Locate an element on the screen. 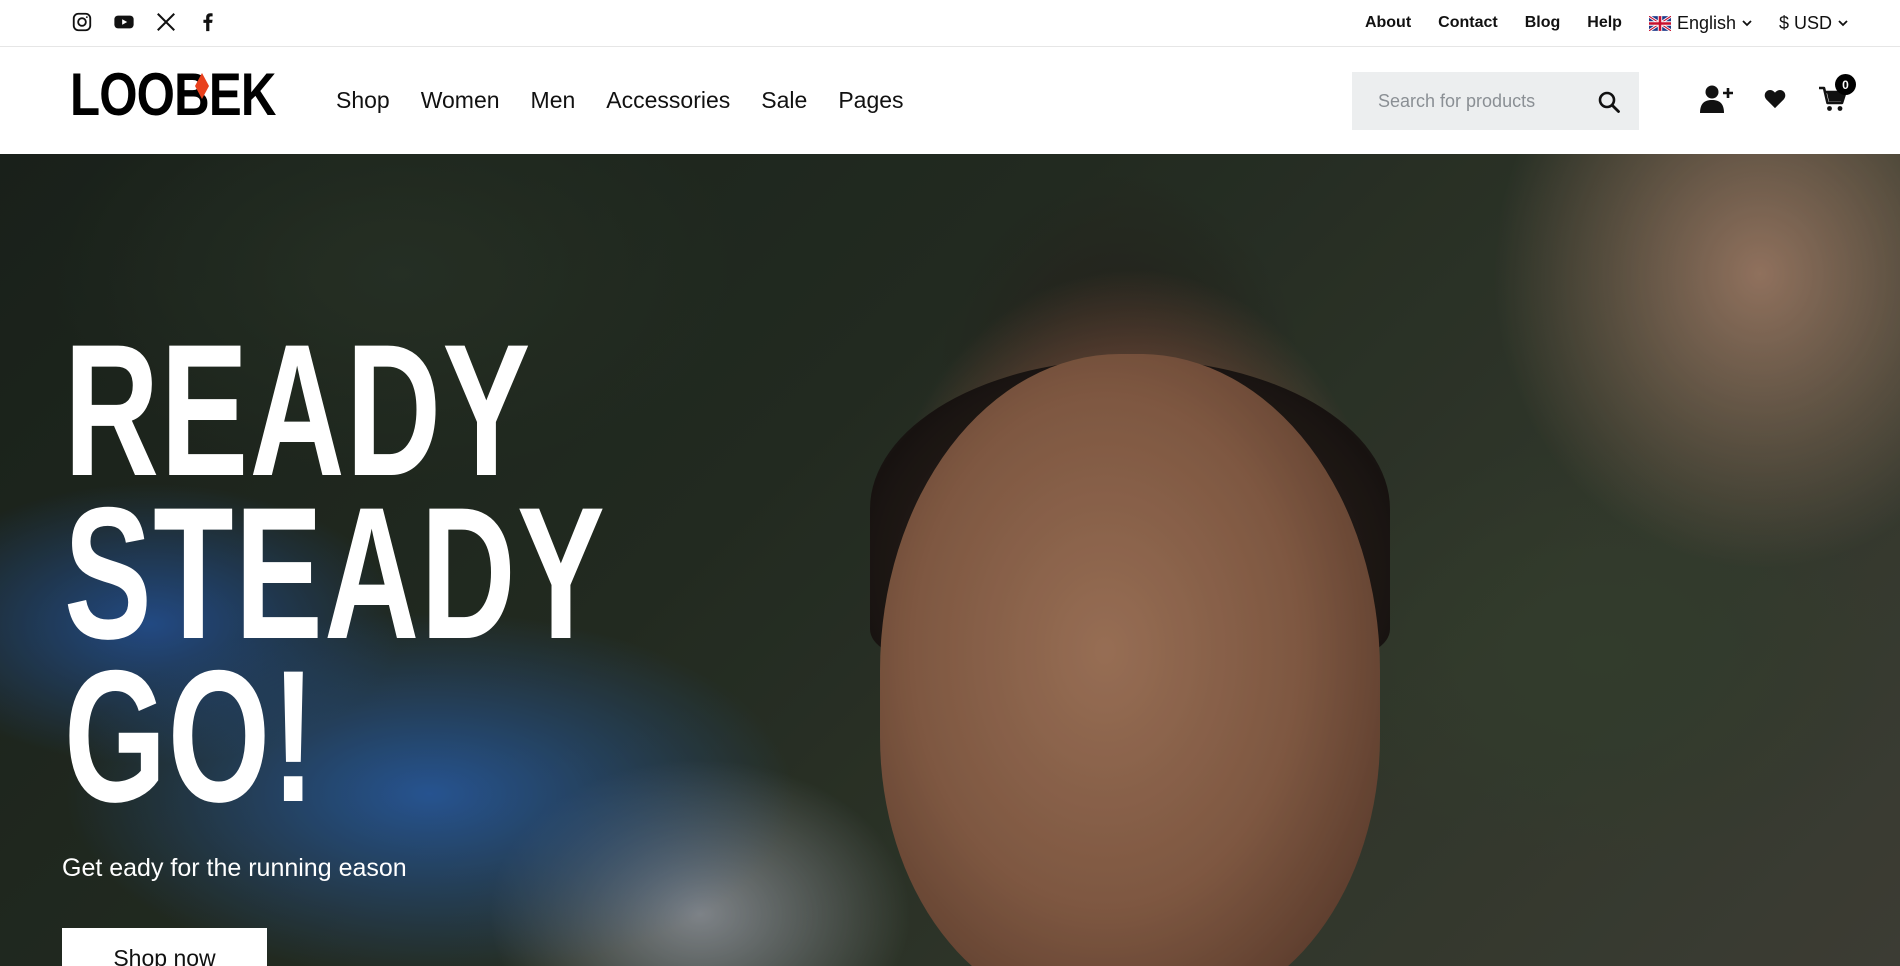  search-bar is located at coordinates (1495, 101).